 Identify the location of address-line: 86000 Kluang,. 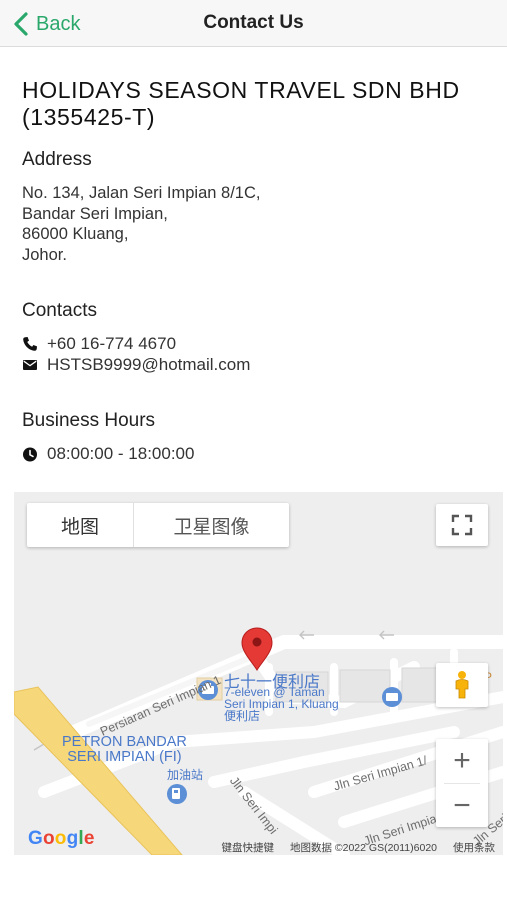
(75, 234).